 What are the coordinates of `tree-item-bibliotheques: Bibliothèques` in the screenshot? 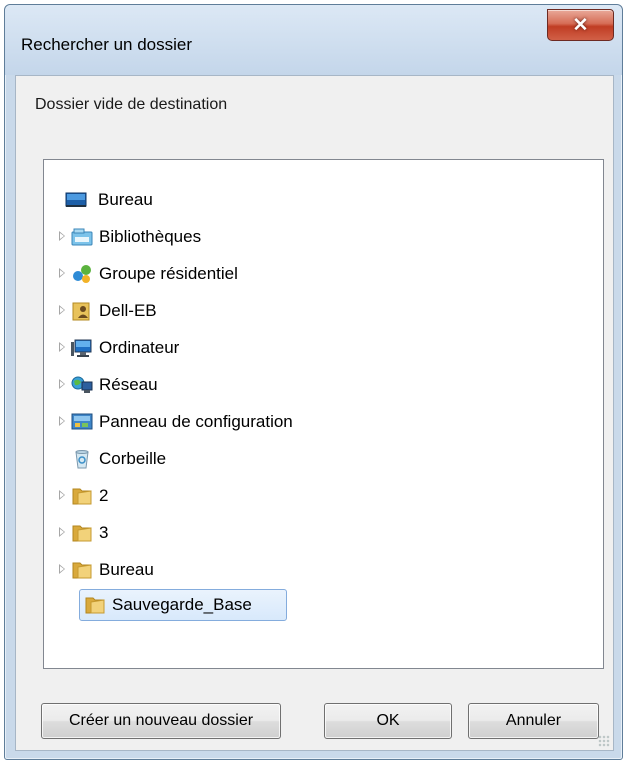 It's located at (323, 237).